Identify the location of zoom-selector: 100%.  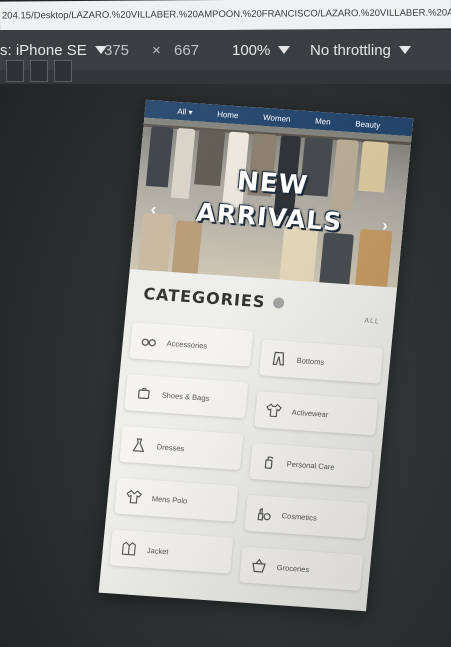
(261, 50).